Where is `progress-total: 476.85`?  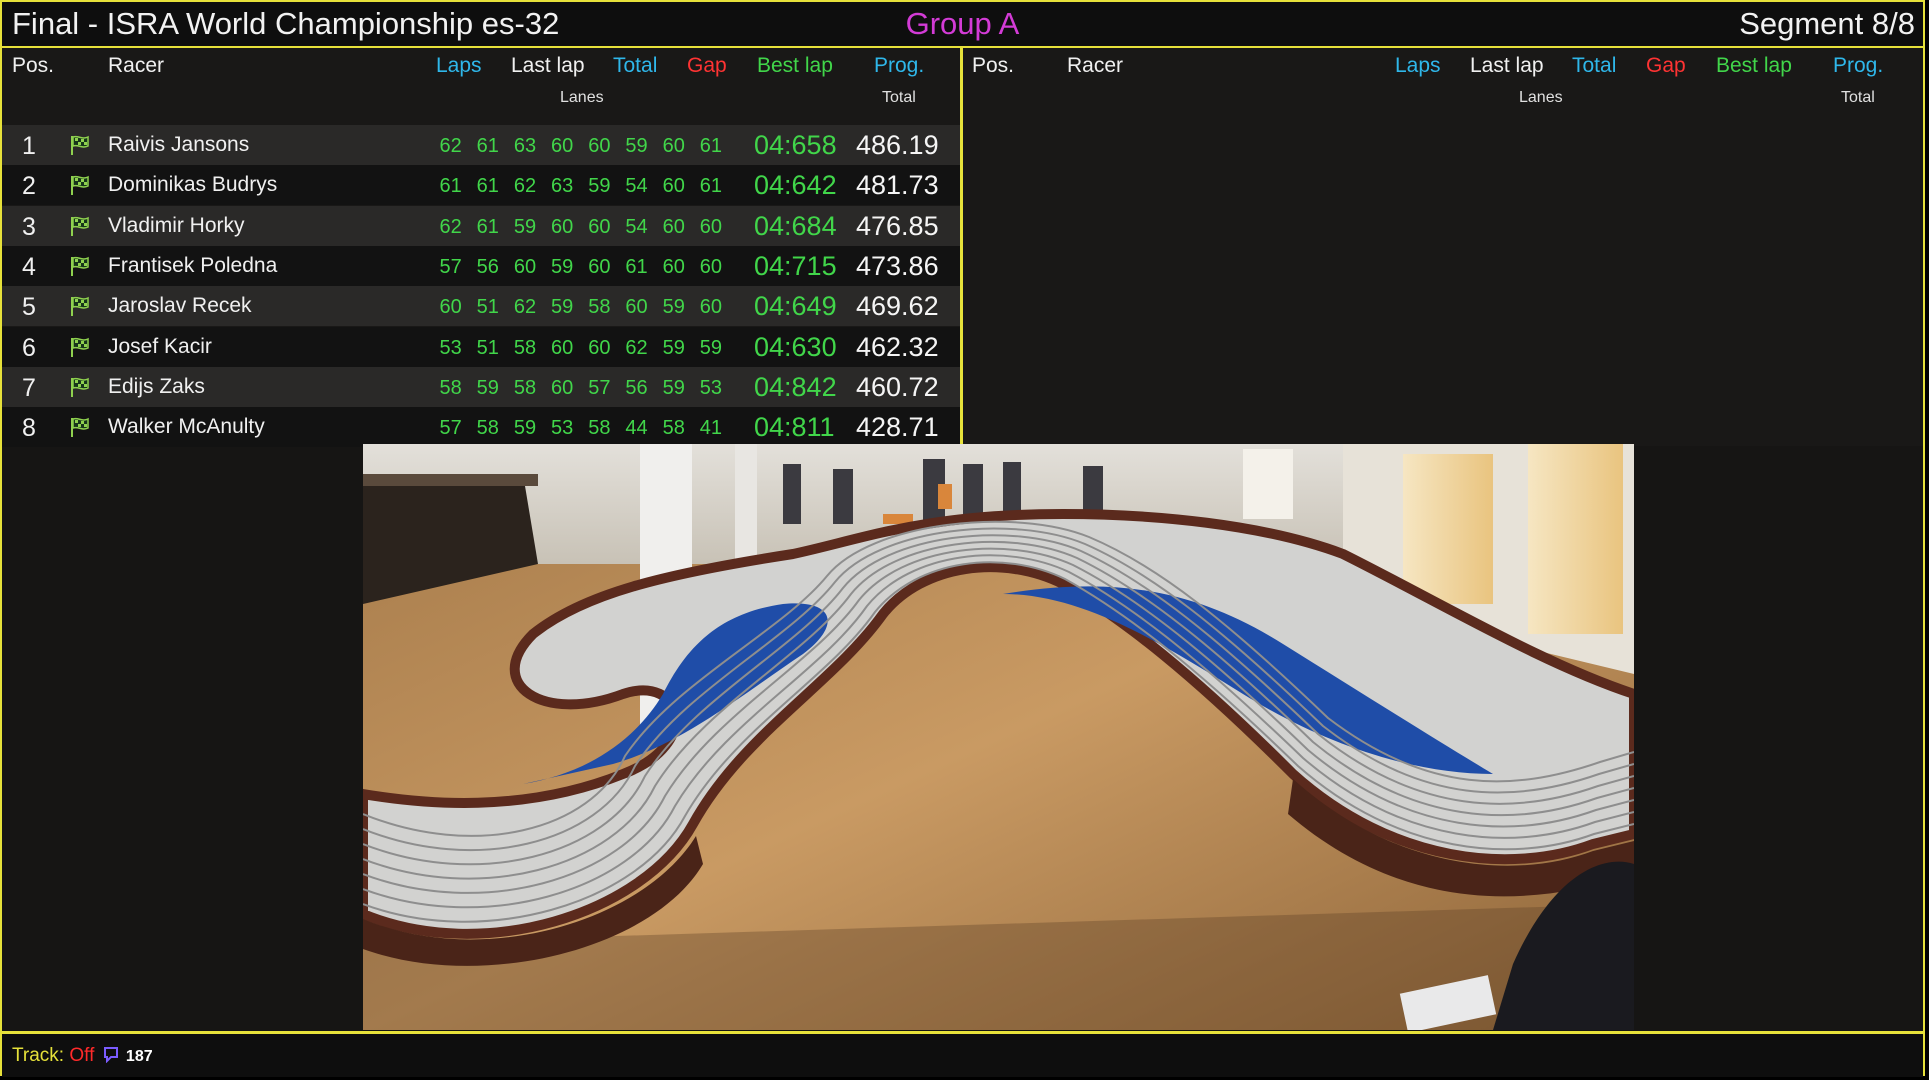
progress-total: 476.85 is located at coordinates (897, 225).